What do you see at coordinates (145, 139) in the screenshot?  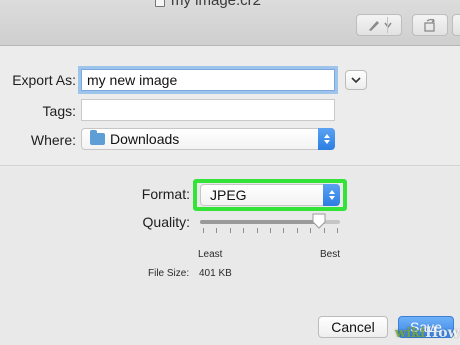 I see `where-popup-value: Downloads` at bounding box center [145, 139].